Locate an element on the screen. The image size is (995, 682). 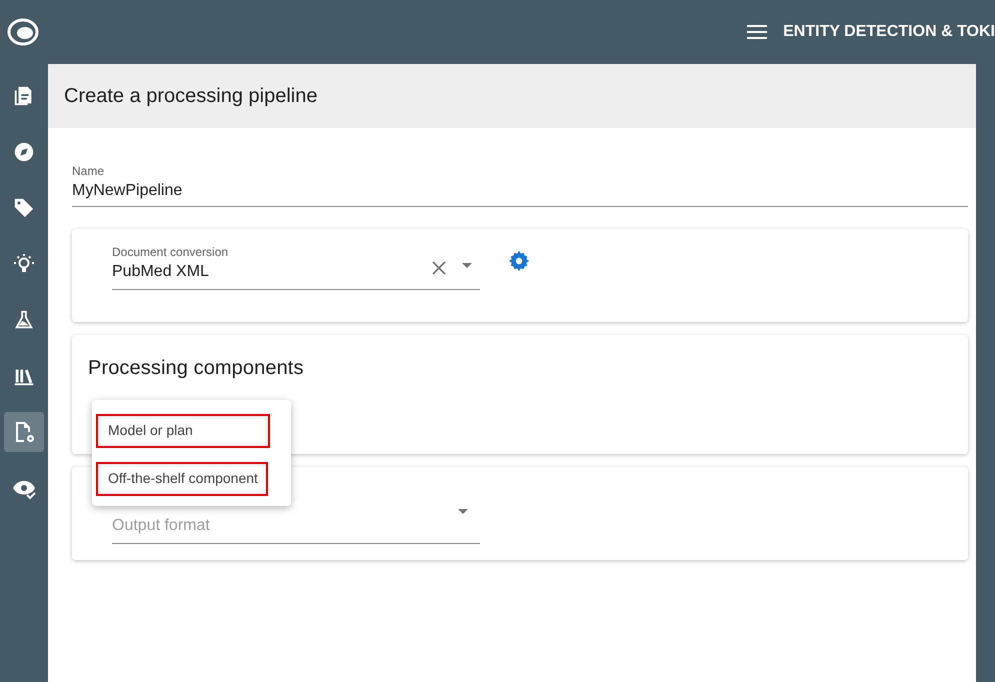
settings-icon is located at coordinates (519, 261).